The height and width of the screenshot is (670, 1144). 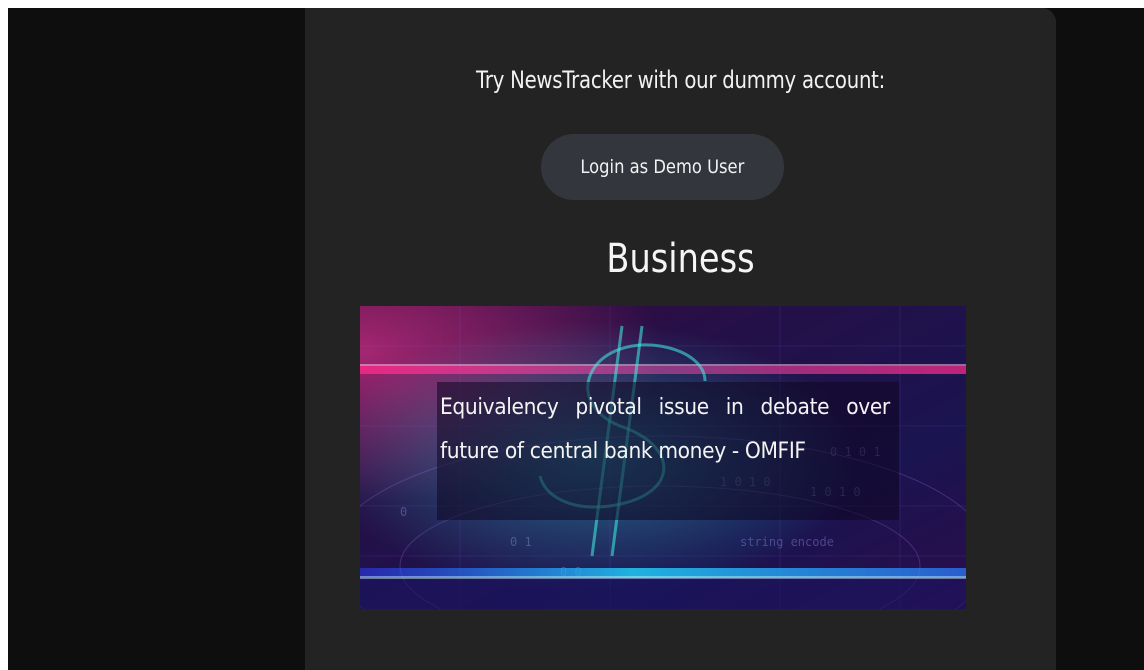 What do you see at coordinates (787, 542) in the screenshot?
I see `svg-text: string encode` at bounding box center [787, 542].